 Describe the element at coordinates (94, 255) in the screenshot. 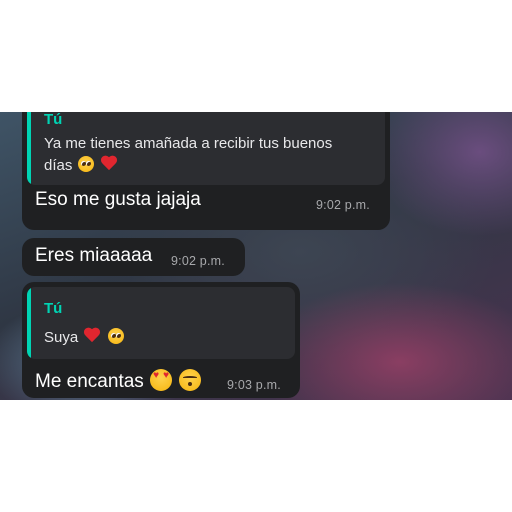

I see `message-text: Eres miaaaaa` at that location.